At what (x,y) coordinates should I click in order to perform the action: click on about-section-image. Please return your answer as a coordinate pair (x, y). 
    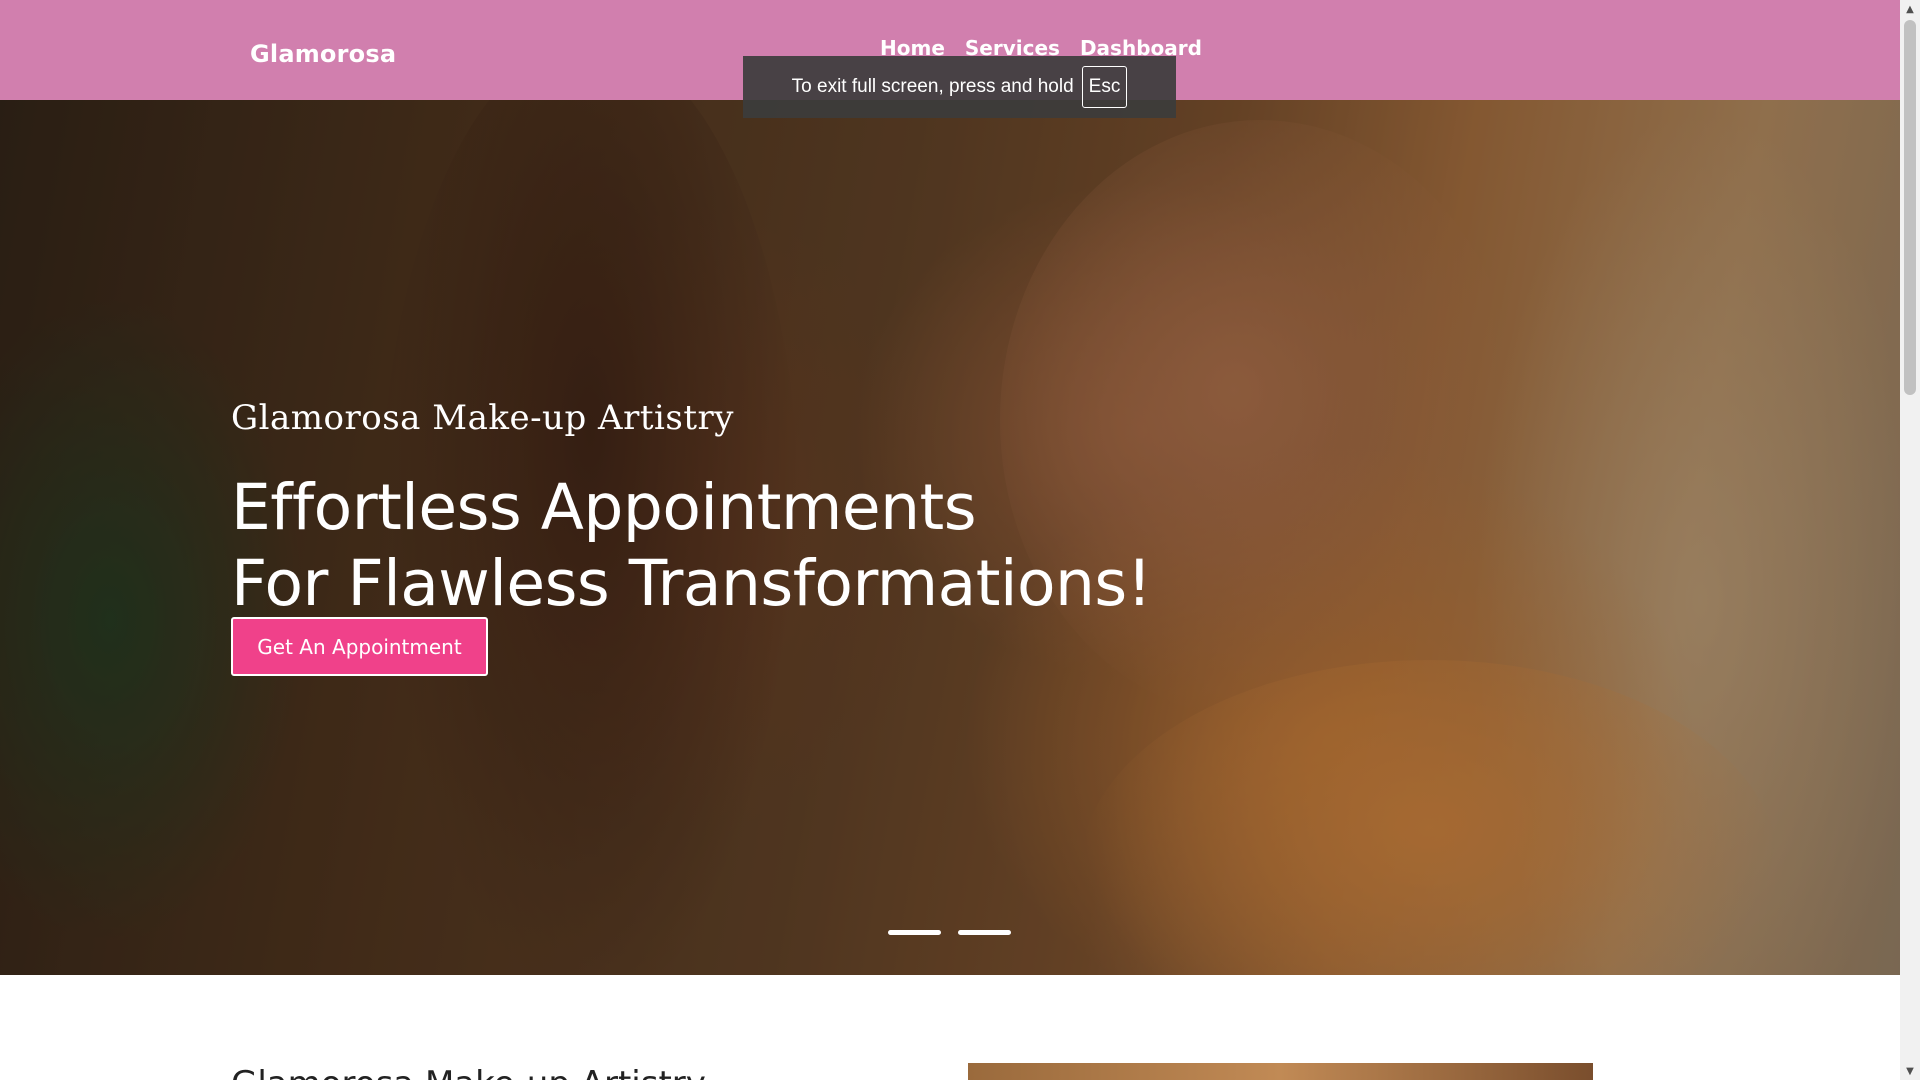
    Looking at the image, I should click on (1280, 1071).